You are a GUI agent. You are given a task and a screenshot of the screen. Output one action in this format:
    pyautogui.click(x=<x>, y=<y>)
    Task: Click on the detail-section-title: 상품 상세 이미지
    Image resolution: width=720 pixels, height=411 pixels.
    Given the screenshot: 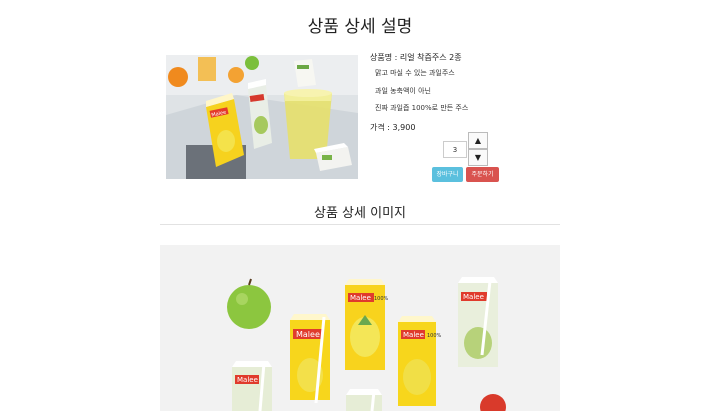 What is the action you would take?
    pyautogui.click(x=360, y=213)
    